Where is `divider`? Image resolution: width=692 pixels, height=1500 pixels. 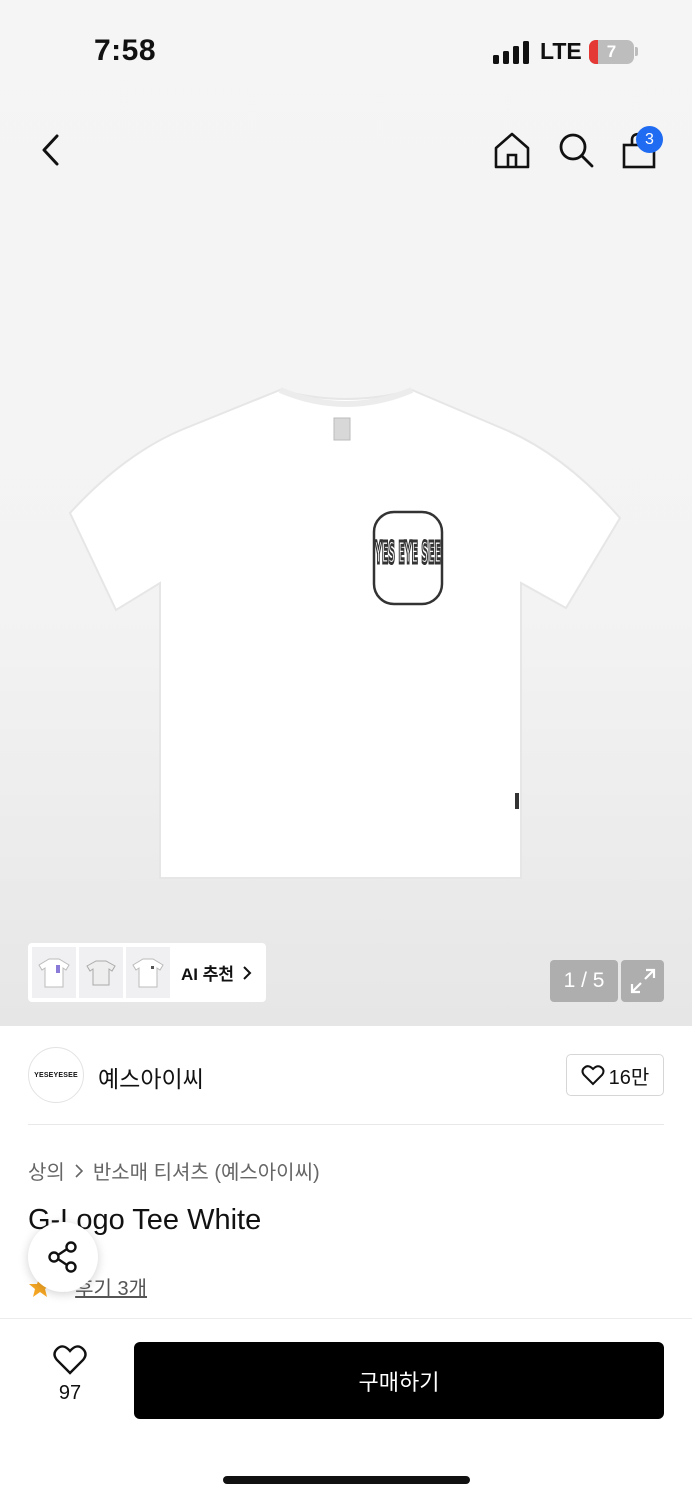 divider is located at coordinates (346, 1124).